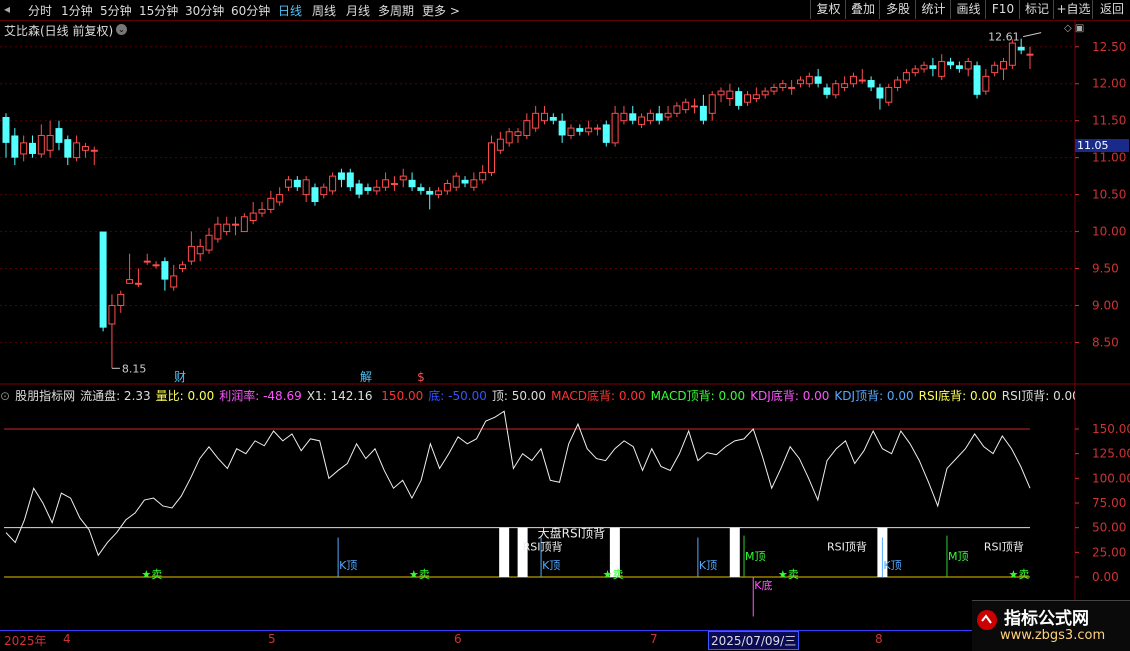 This screenshot has width=1130, height=651. Describe the element at coordinates (400, 395) in the screenshot. I see `indicator-field-4: 150.00` at that location.